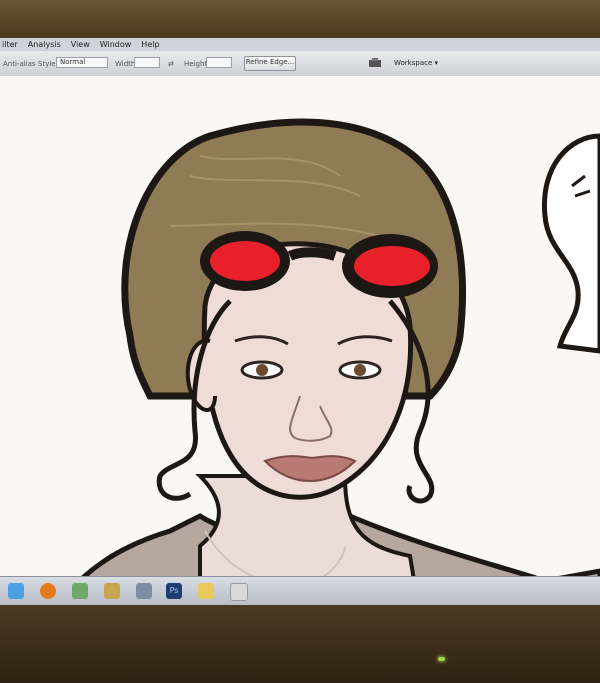 Image resolution: width=600 pixels, height=683 pixels. I want to click on style-label: Style:, so click(48, 64).